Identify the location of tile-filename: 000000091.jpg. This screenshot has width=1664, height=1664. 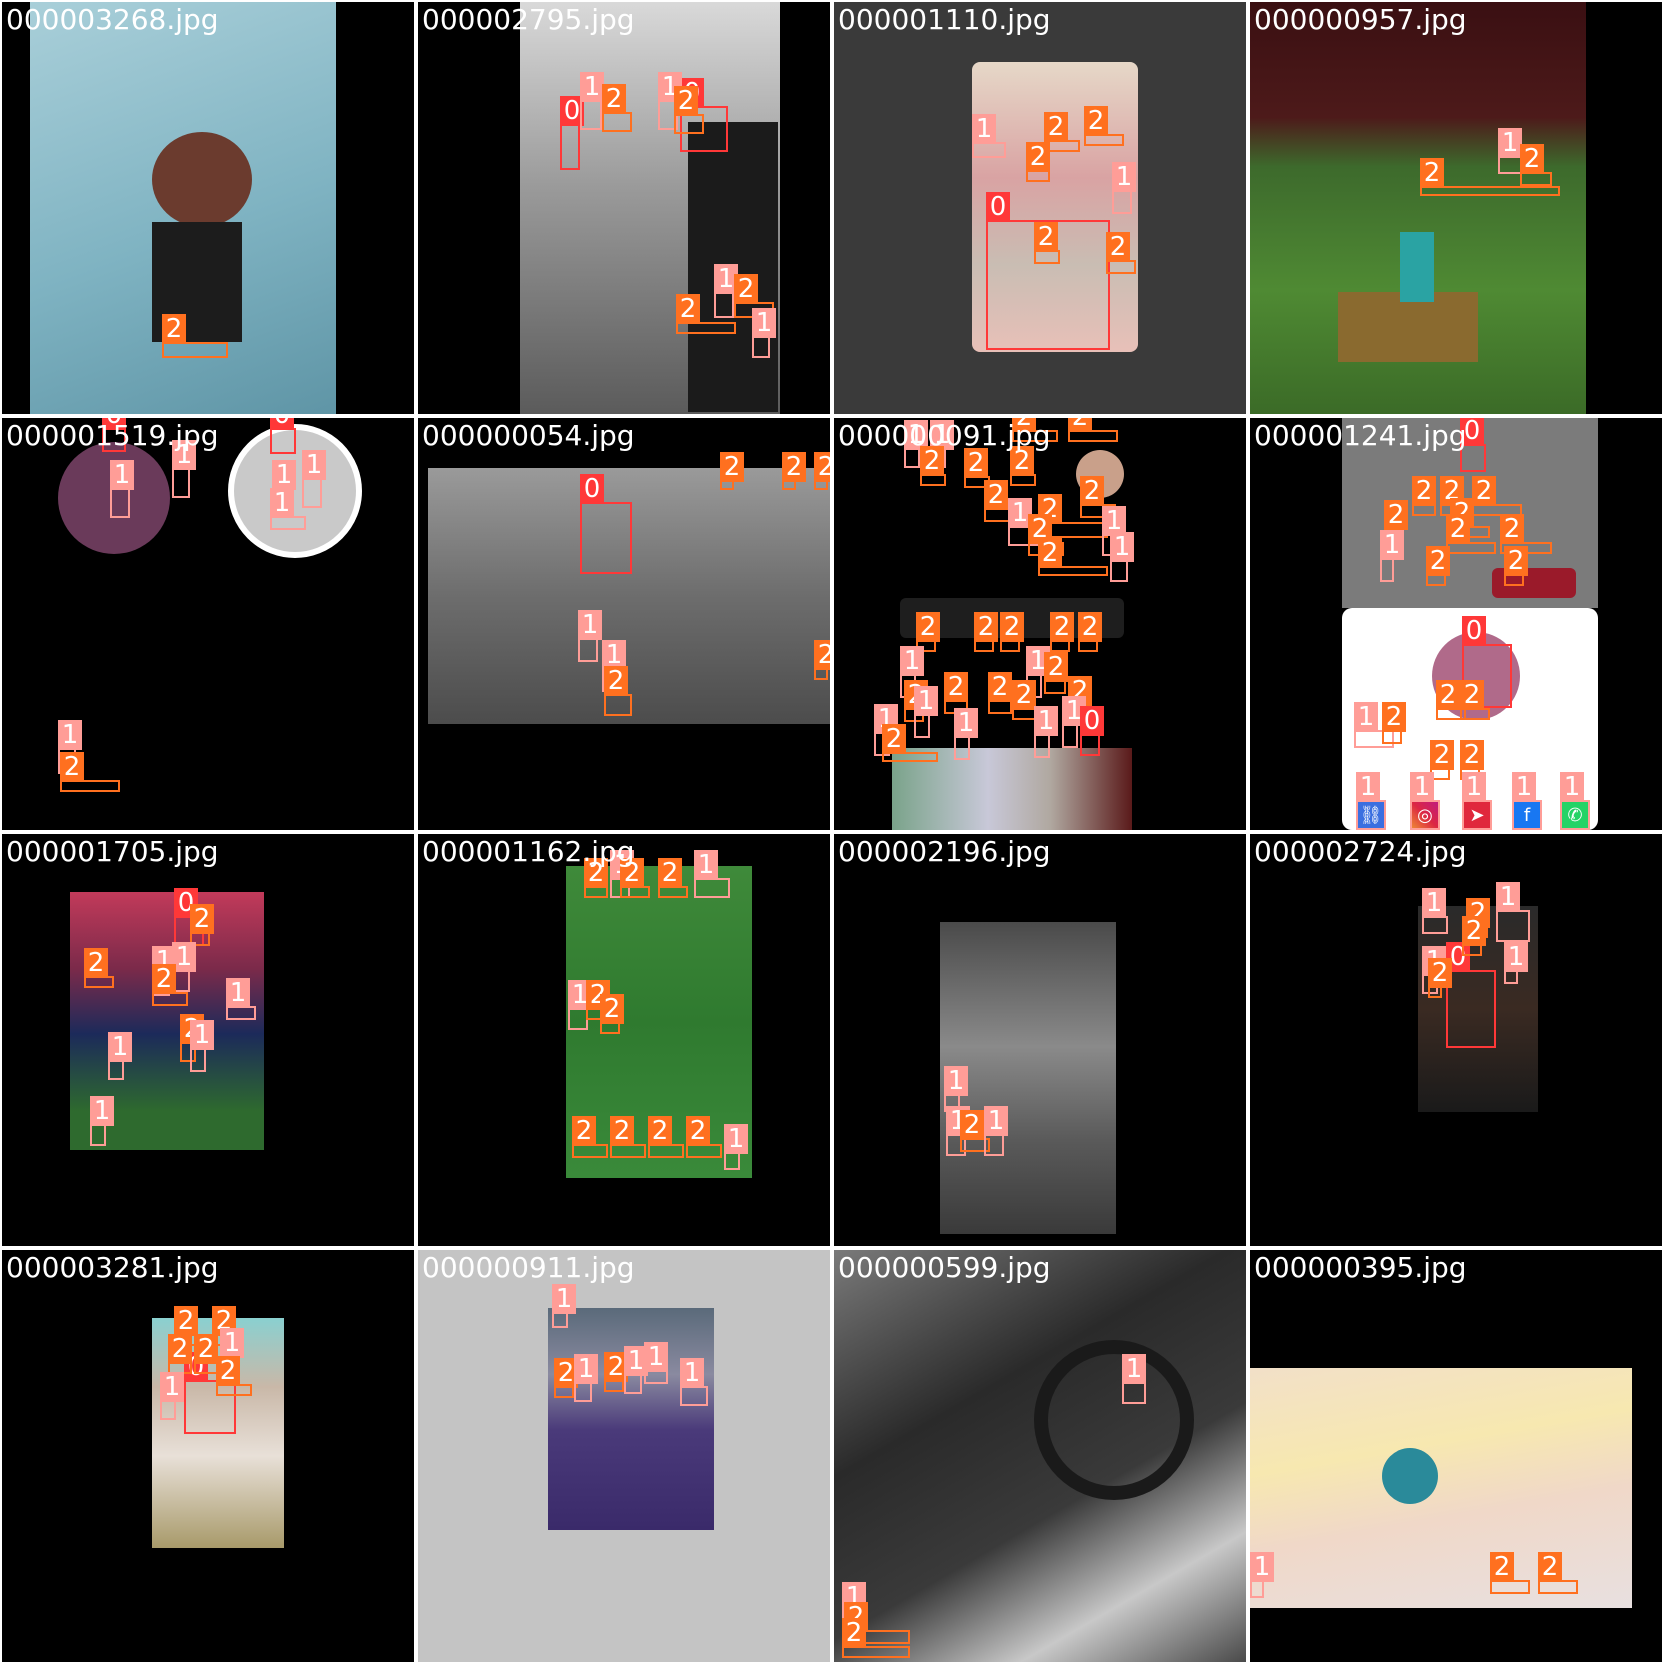
(944, 435).